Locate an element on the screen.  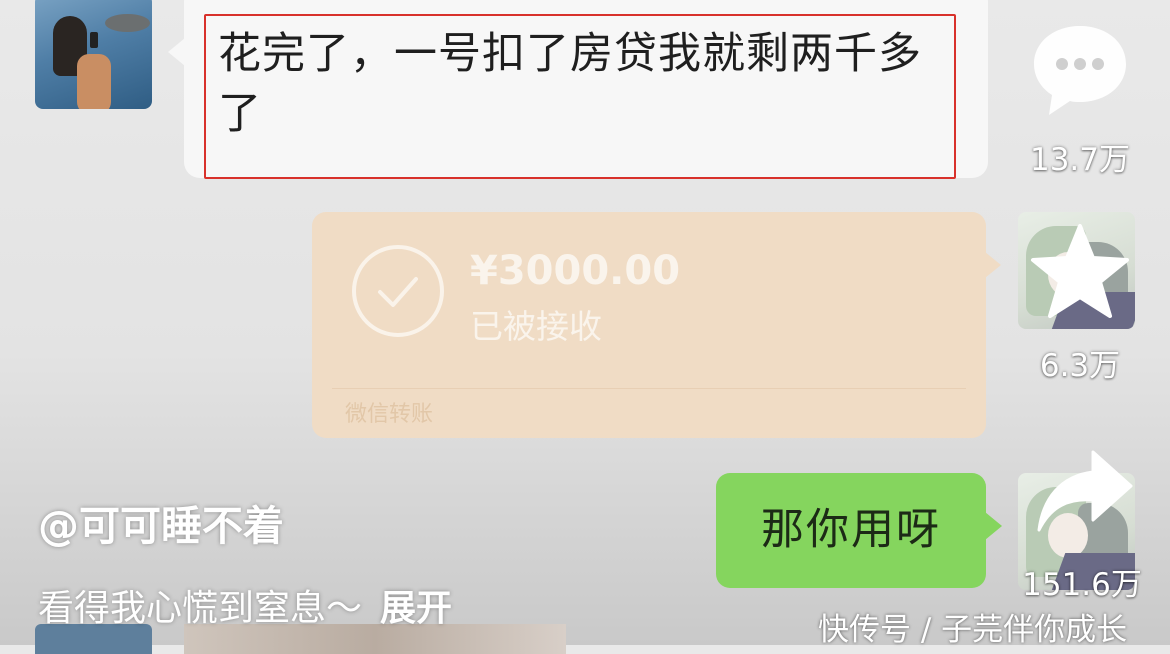
share-count: 151.6万 is located at coordinates (1082, 585).